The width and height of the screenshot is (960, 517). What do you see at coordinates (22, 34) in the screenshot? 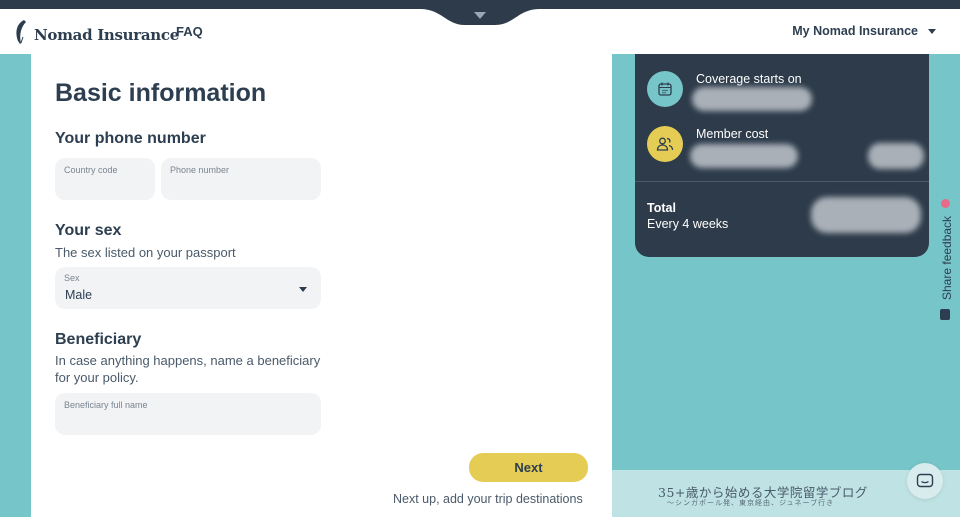
I see `feather-logo-icon` at bounding box center [22, 34].